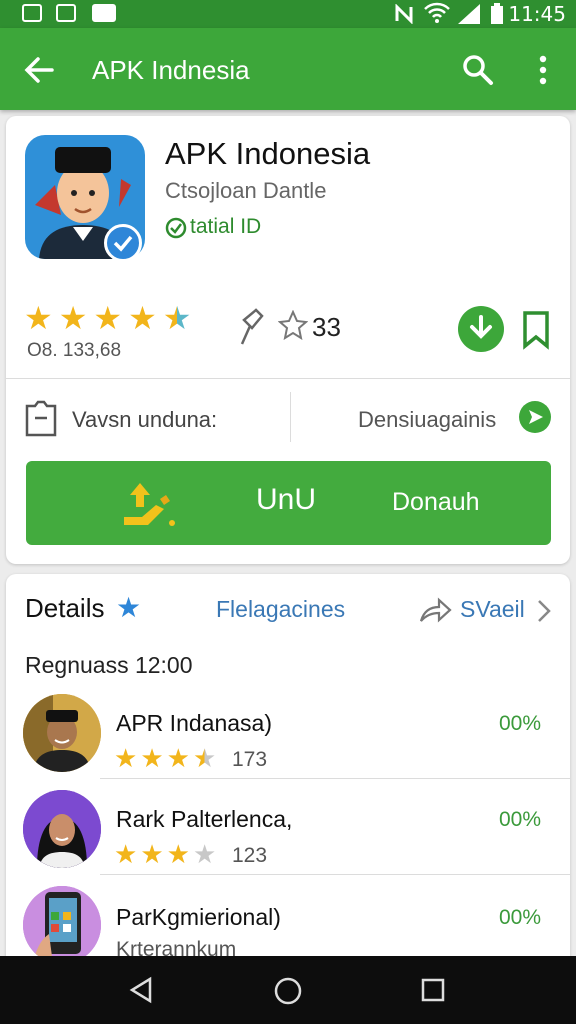  What do you see at coordinates (39, 70) in the screenshot?
I see `back-arrow-icon` at bounding box center [39, 70].